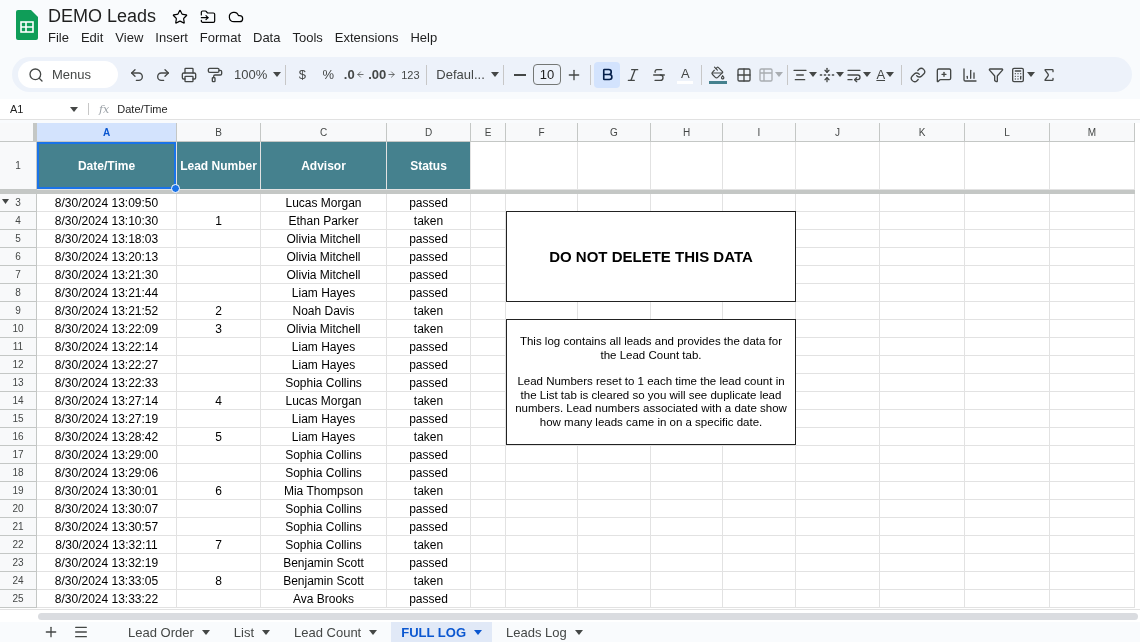 The image size is (1140, 642). What do you see at coordinates (163, 74) in the screenshot?
I see `redo-icon` at bounding box center [163, 74].